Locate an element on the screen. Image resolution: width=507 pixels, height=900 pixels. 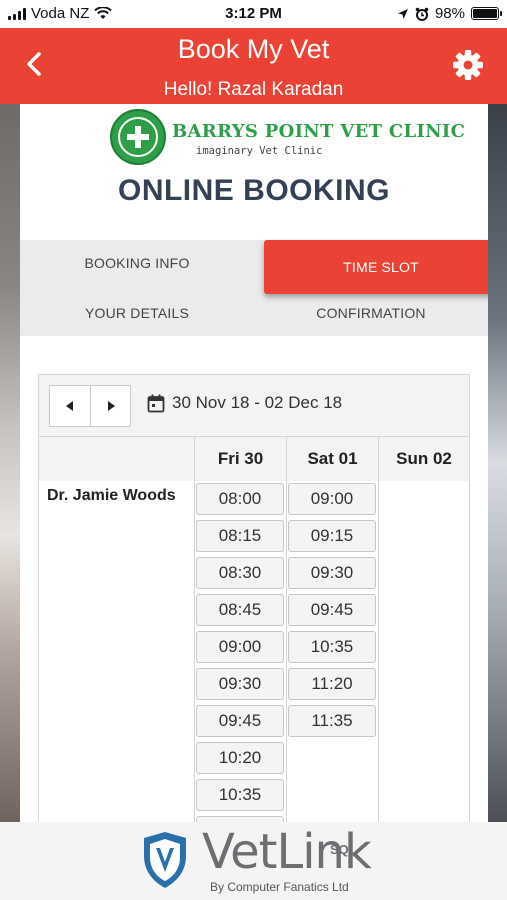
resource-header is located at coordinates (116, 459).